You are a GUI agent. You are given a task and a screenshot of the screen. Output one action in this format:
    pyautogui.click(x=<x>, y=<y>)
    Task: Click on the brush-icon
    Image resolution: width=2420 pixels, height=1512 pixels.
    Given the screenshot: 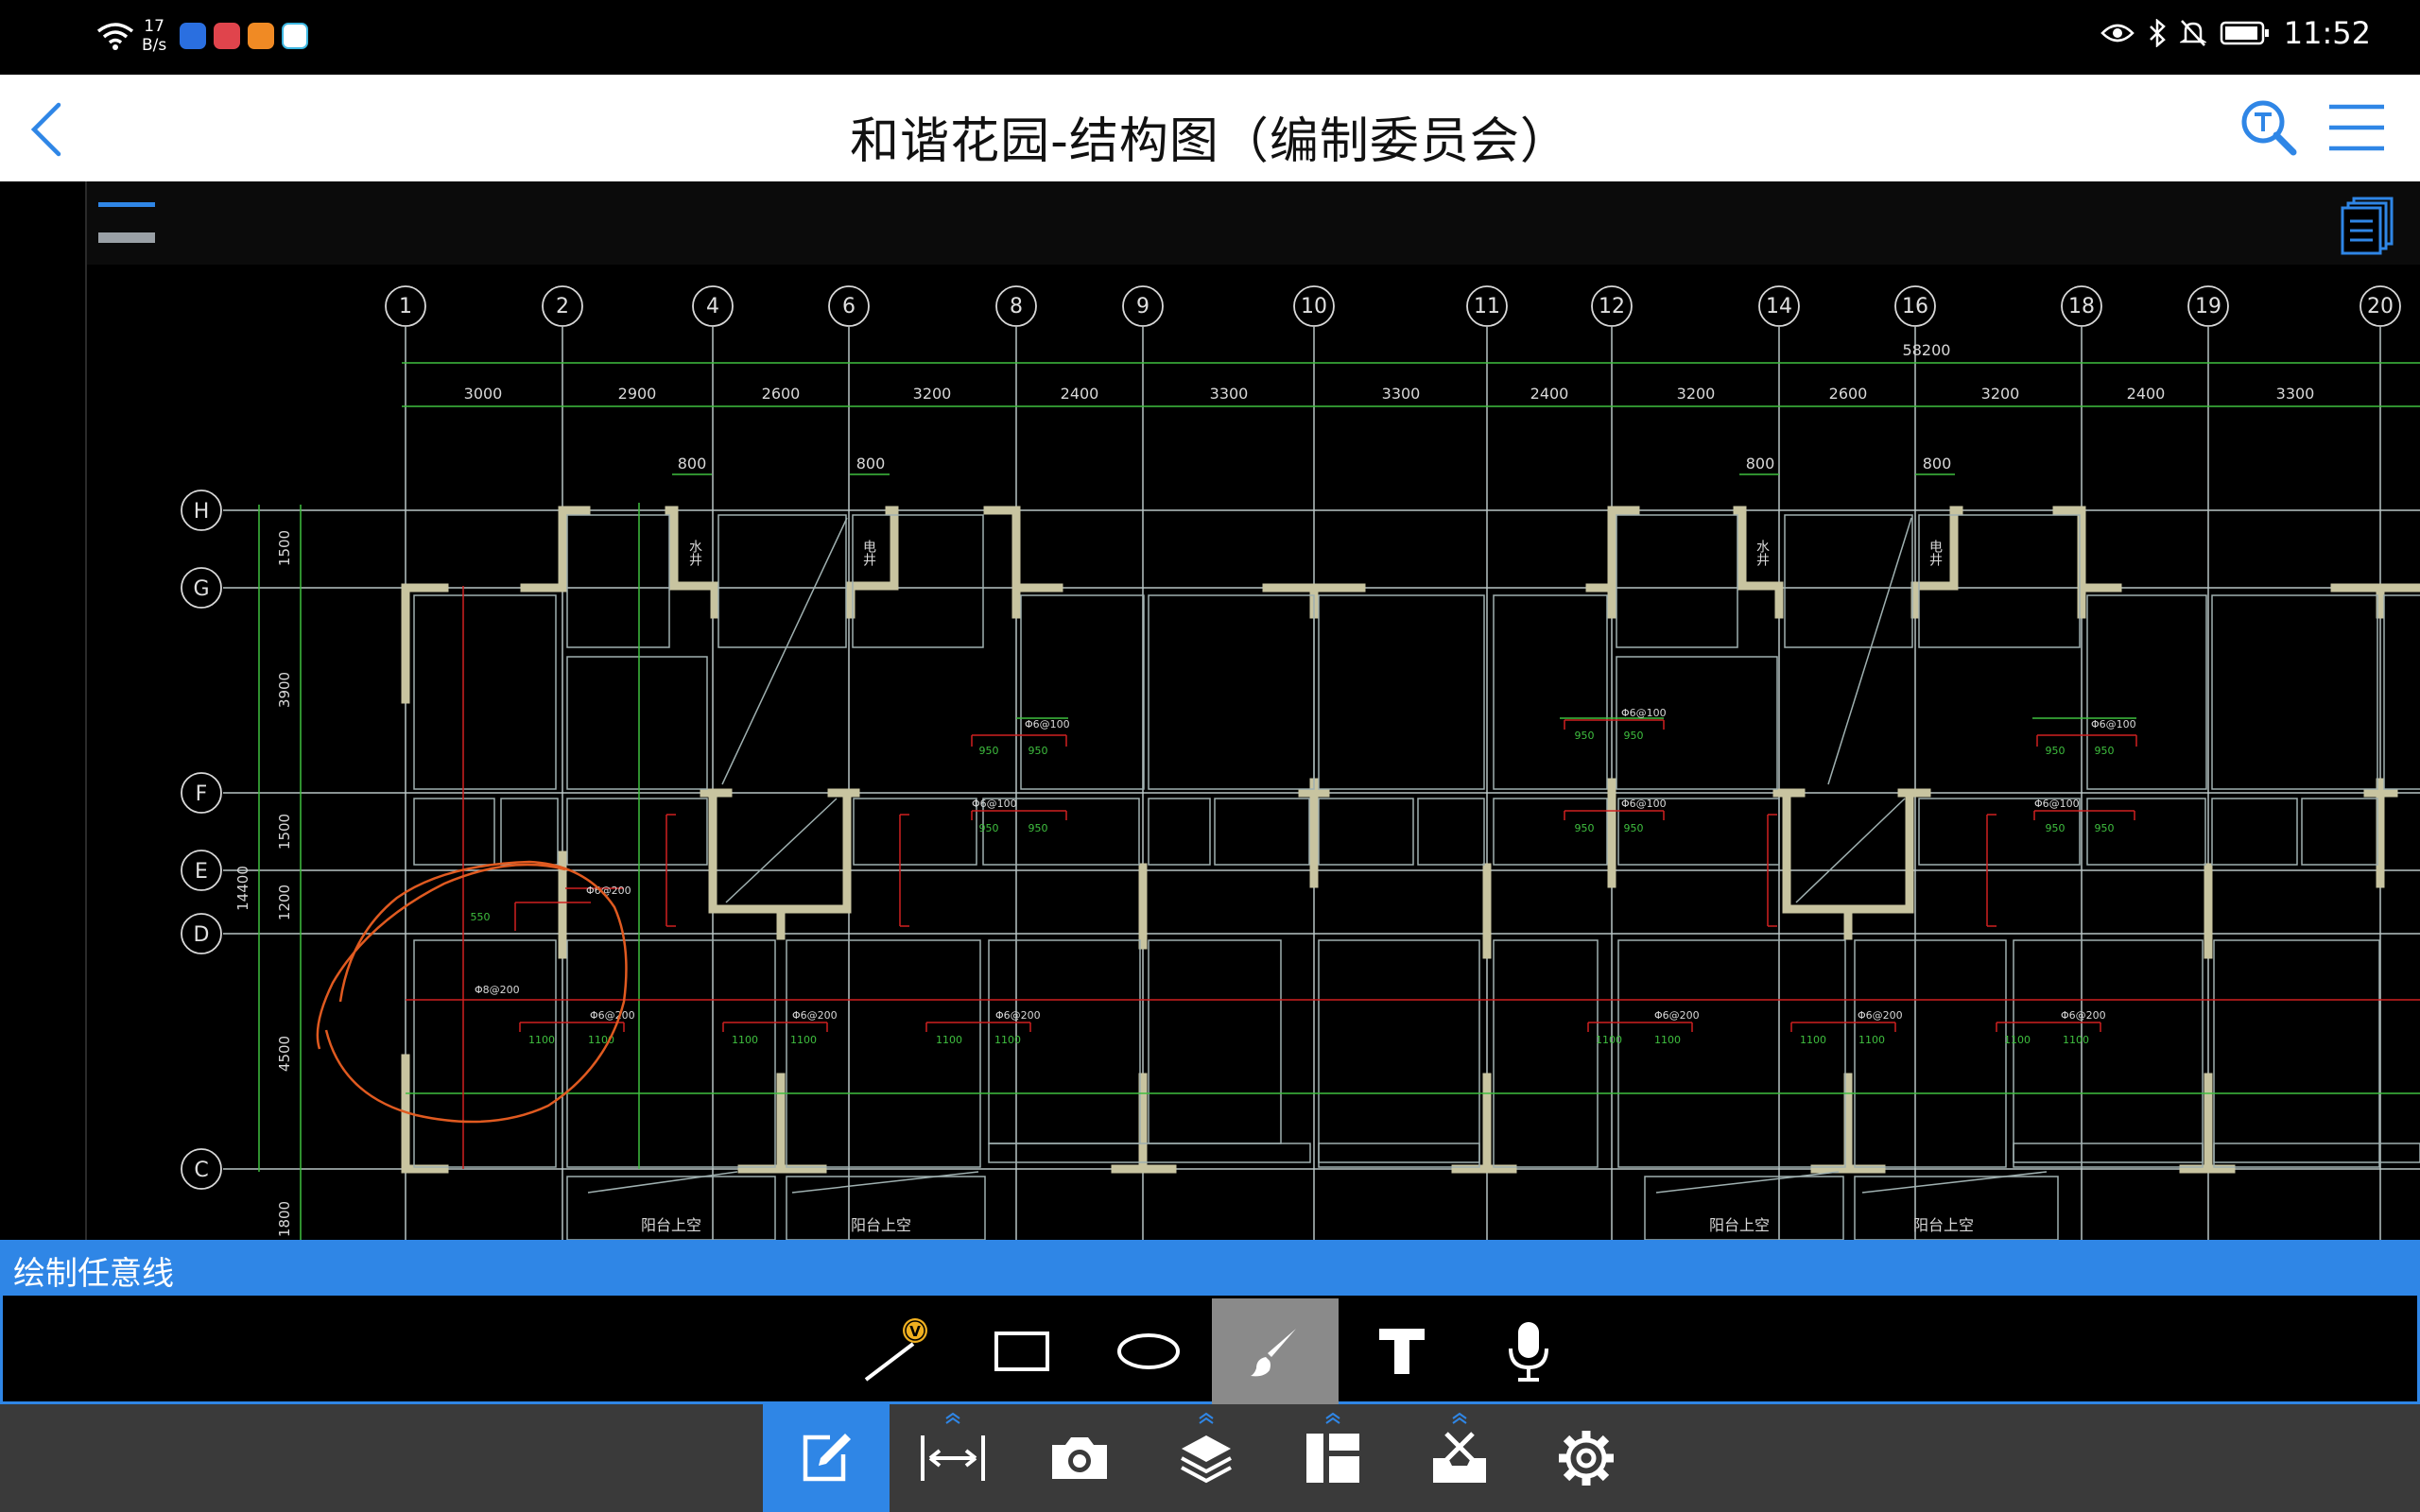 What is the action you would take?
    pyautogui.click(x=1274, y=1353)
    